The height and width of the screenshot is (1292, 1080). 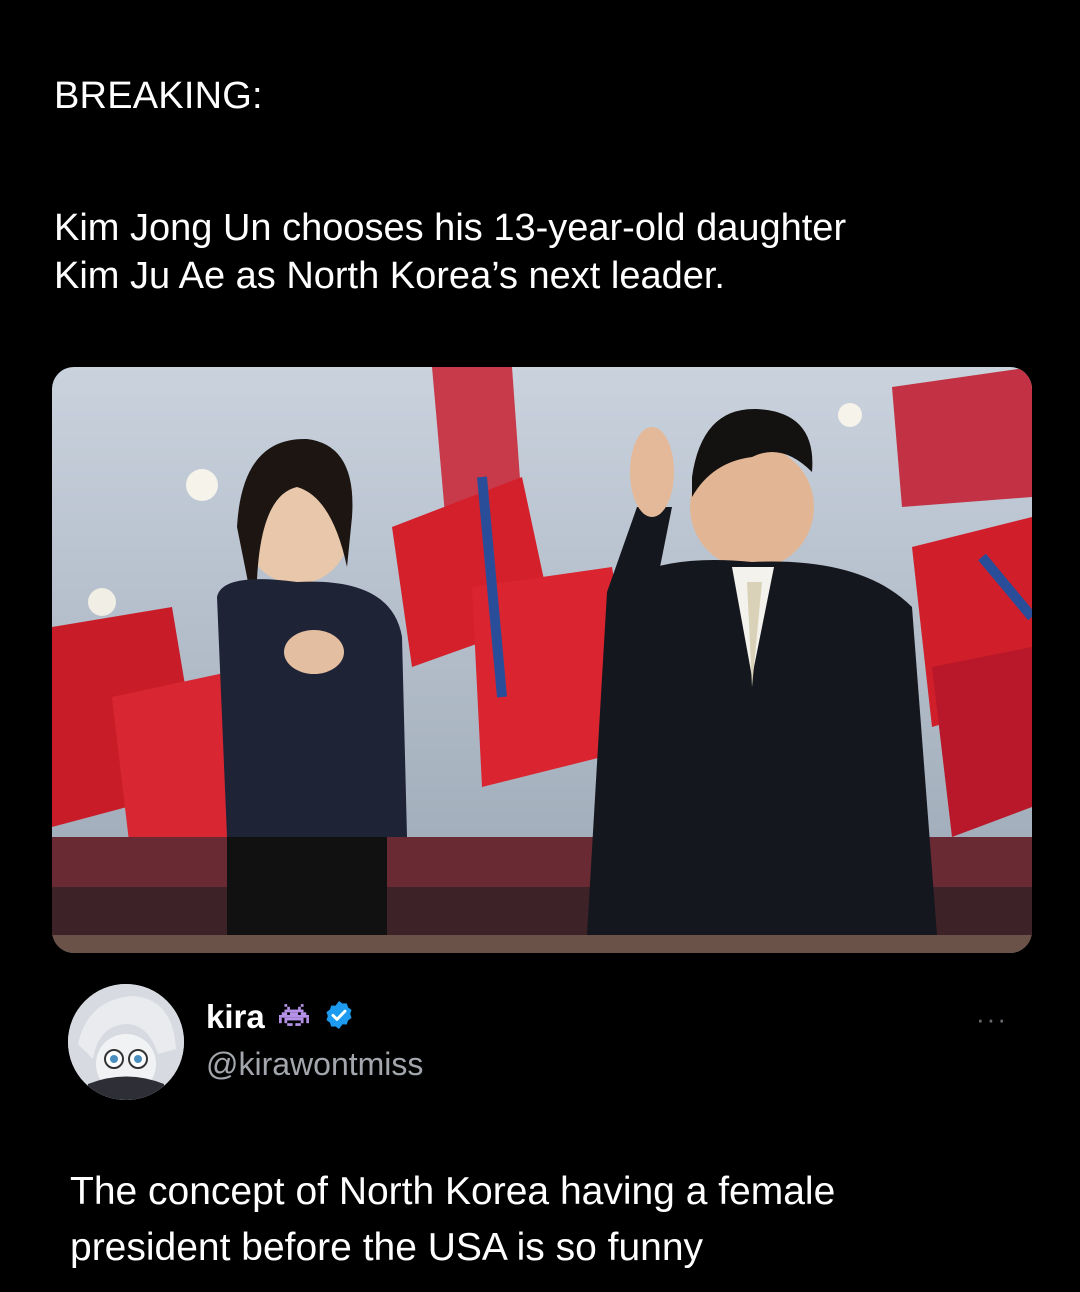 What do you see at coordinates (548, 1044) in the screenshot?
I see `tweet-author: kira @kirawontmiss ···` at bounding box center [548, 1044].